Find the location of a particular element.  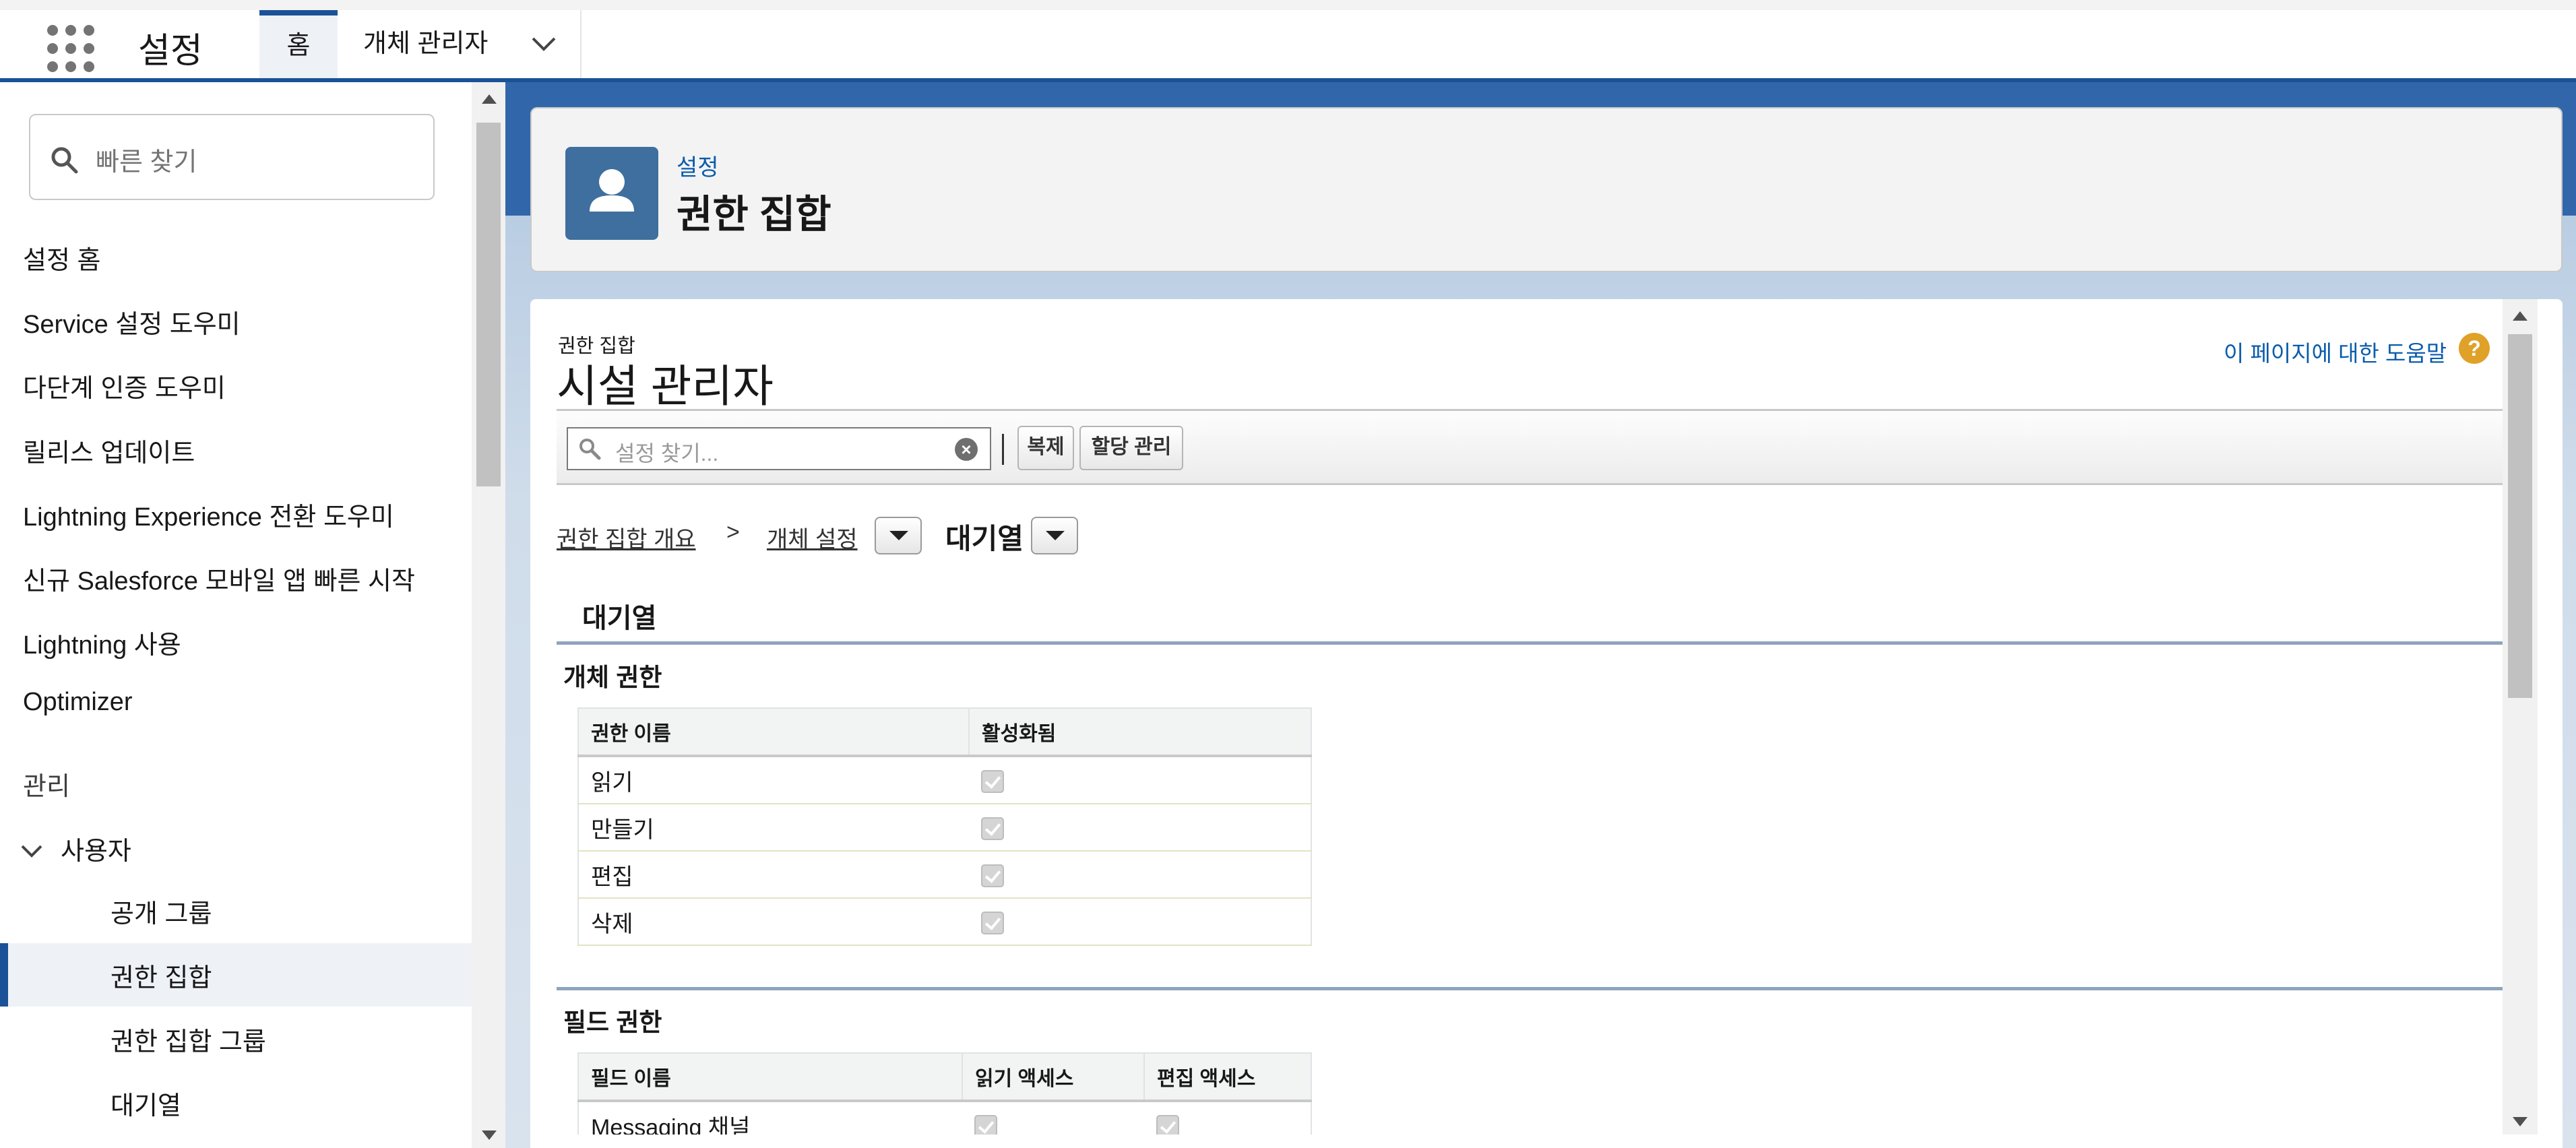

current-object-dropdown is located at coordinates (1054, 535).